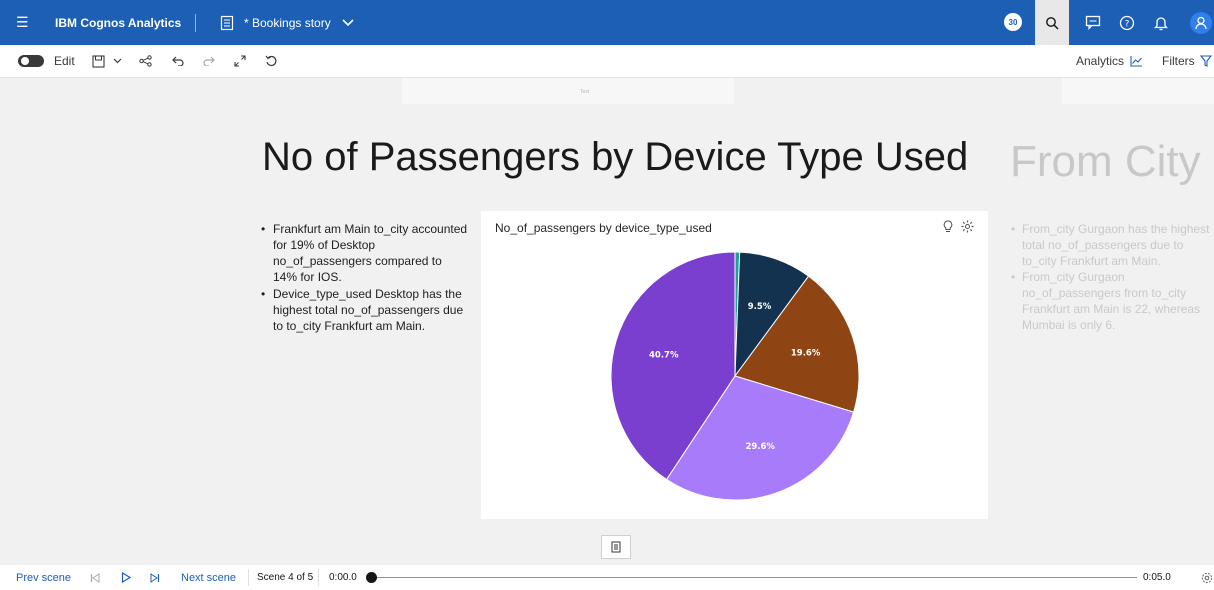 Image resolution: width=1214 pixels, height=590 pixels. Describe the element at coordinates (1100, 61) in the screenshot. I see `analytics-label: Analytics` at that location.